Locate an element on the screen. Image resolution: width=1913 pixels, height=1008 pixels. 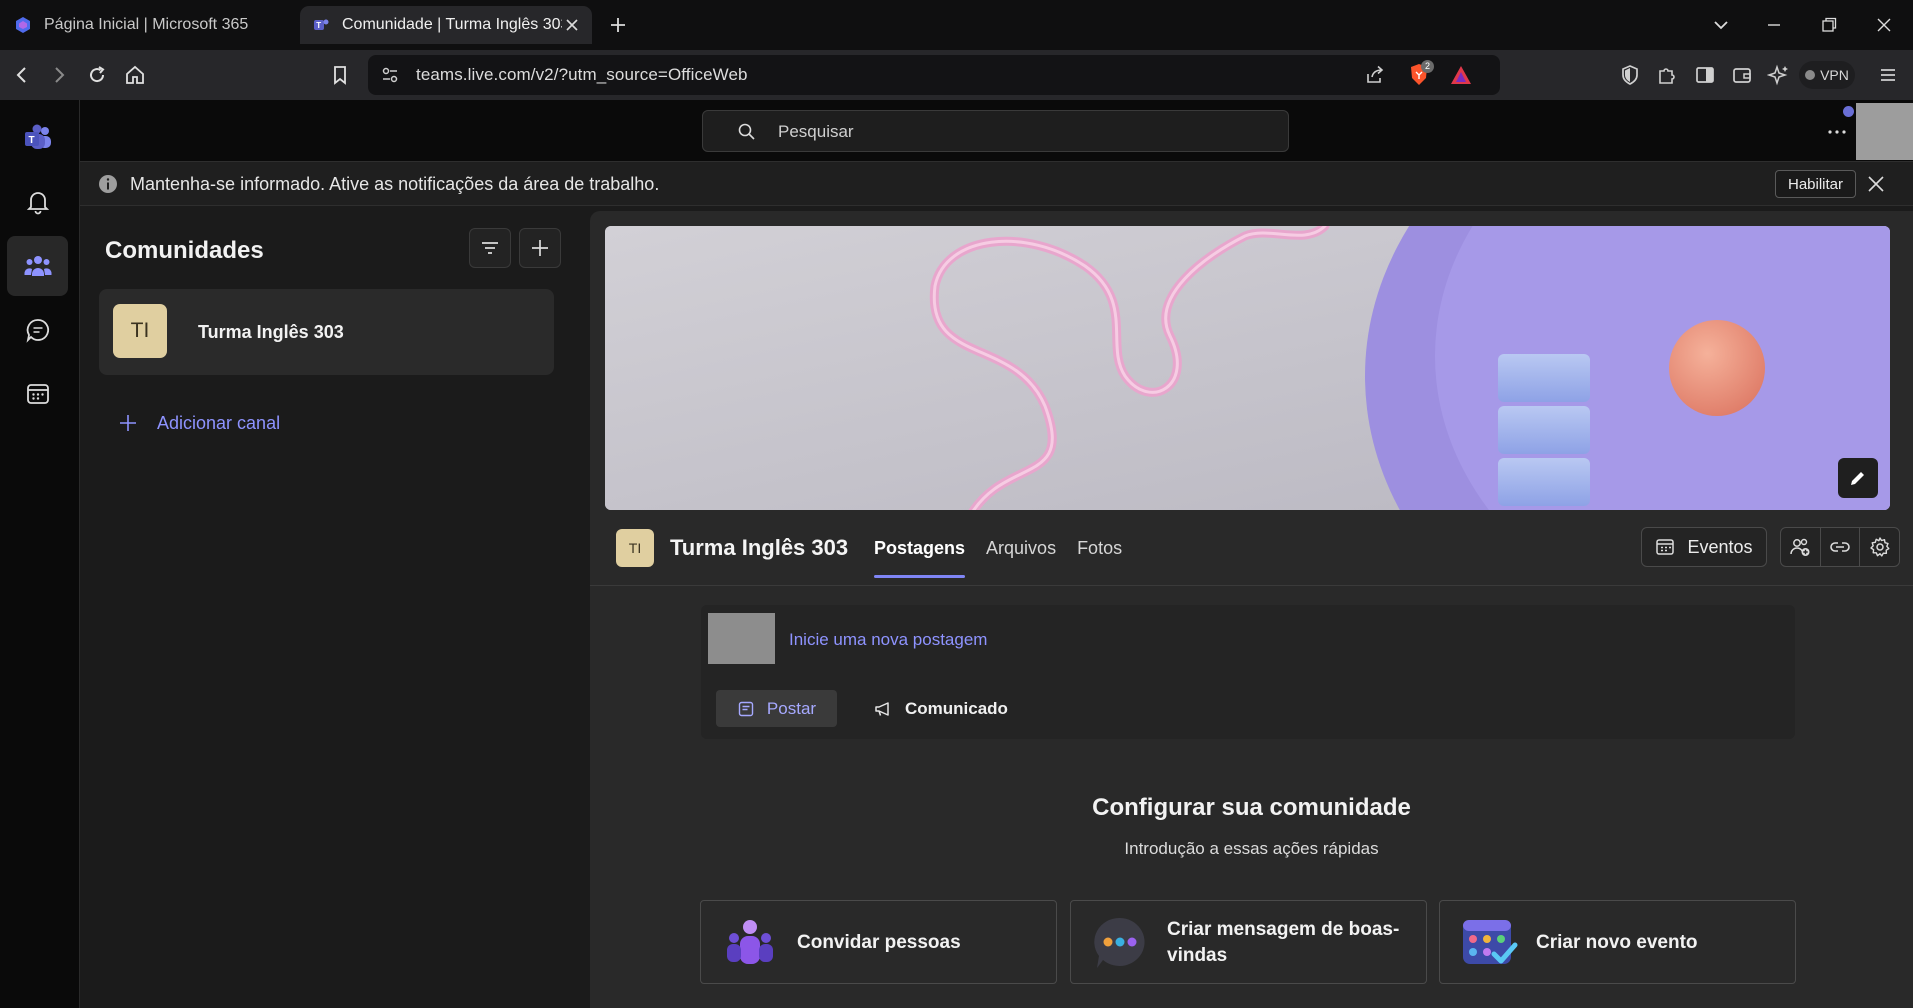
bell-icon is located at coordinates (37, 203).